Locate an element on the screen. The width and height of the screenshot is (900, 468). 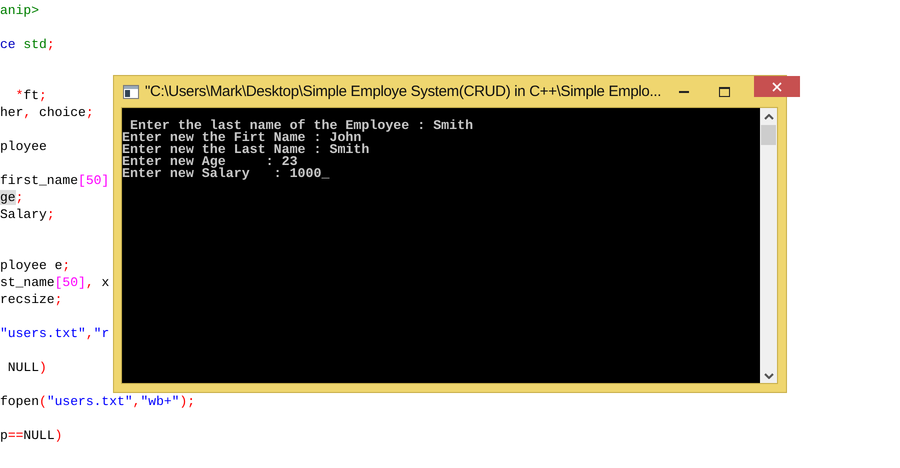
code-token: her is located at coordinates (12, 112).